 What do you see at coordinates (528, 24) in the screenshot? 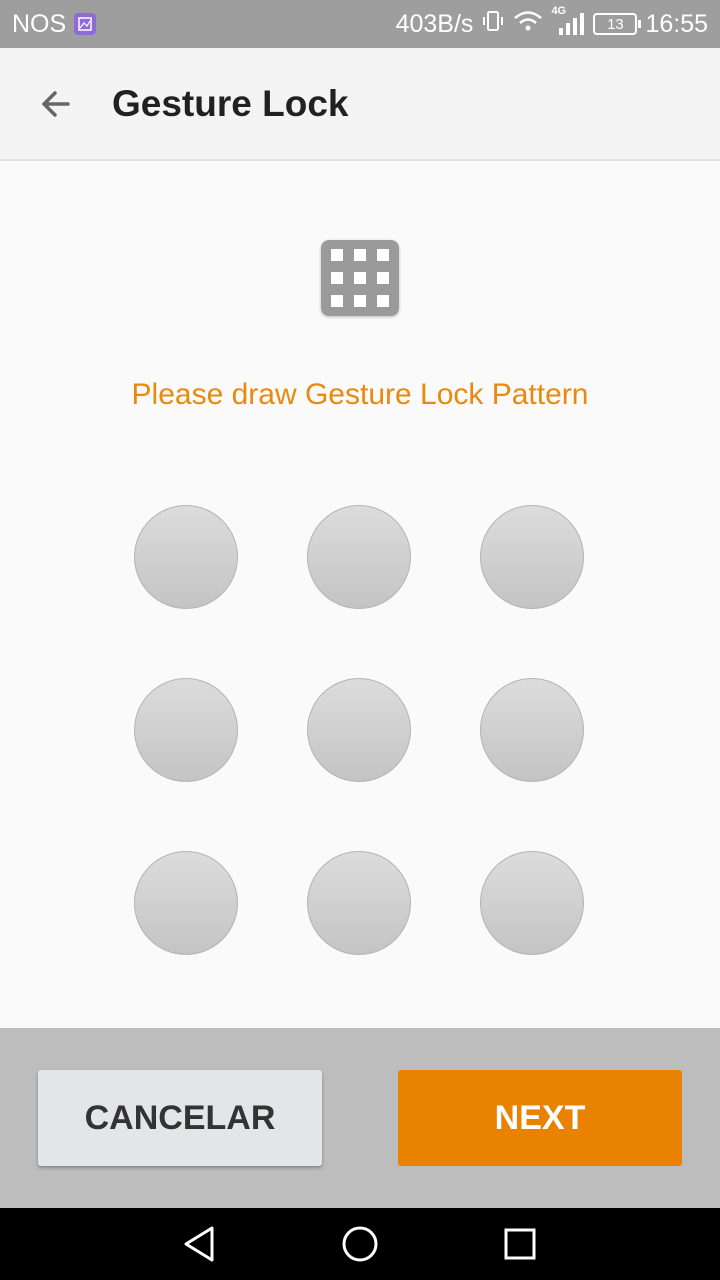
I see `wifi-icon` at bounding box center [528, 24].